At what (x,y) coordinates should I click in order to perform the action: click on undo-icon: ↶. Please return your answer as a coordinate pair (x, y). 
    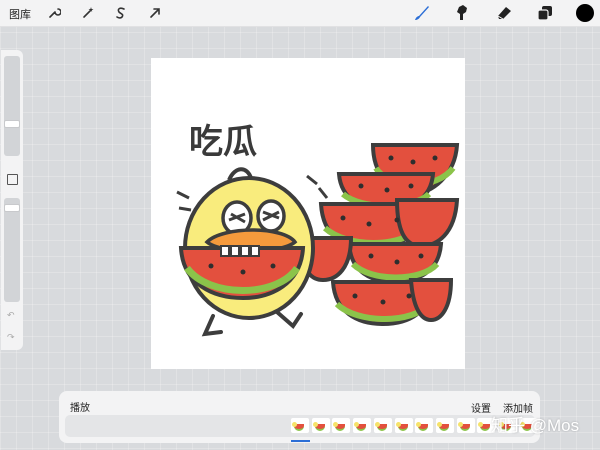
    Looking at the image, I should click on (11, 315).